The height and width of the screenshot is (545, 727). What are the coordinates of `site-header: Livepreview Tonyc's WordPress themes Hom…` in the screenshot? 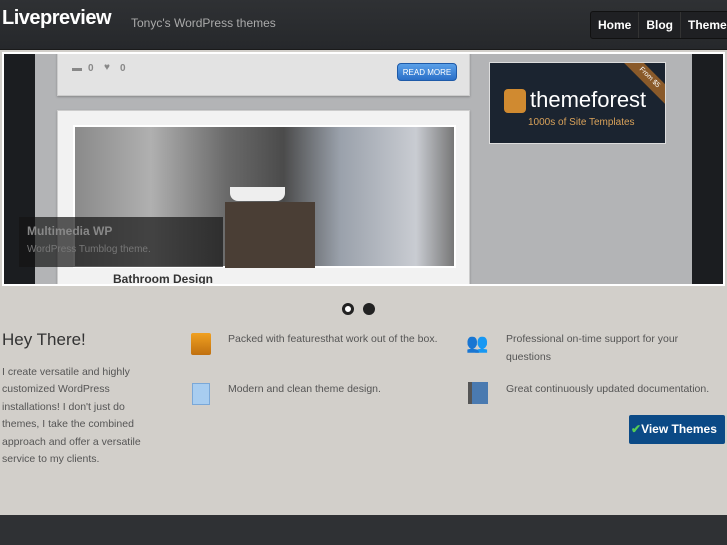 It's located at (363, 25).